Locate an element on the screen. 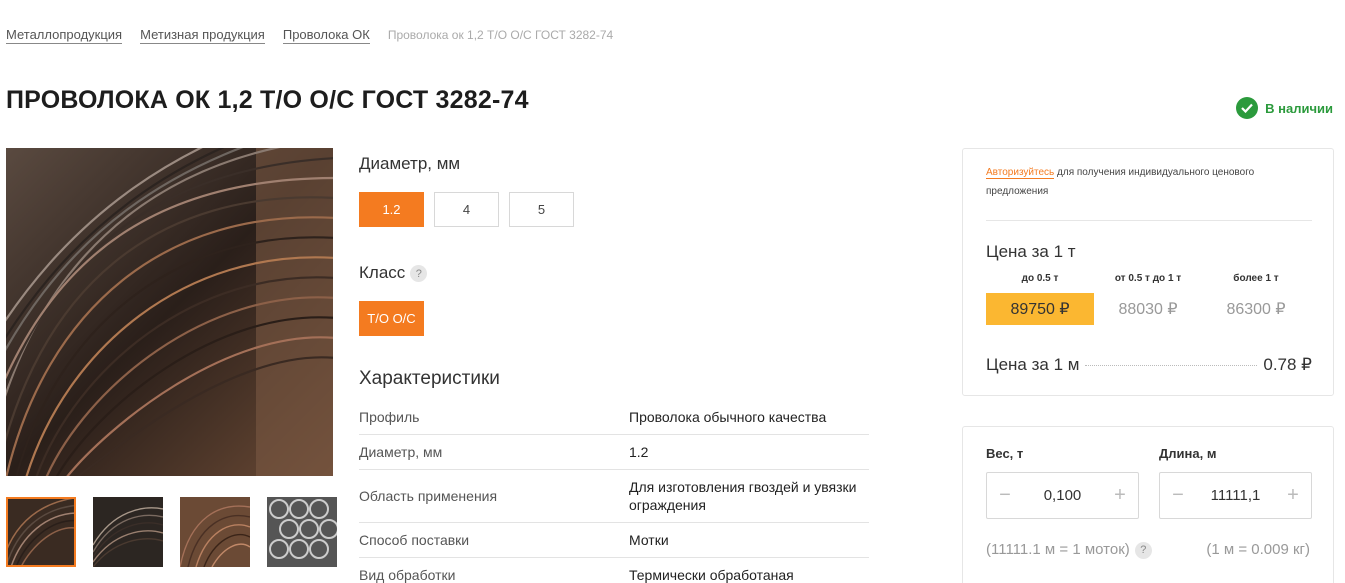  price-per-ton-heading: Цена за 1 т is located at coordinates (1031, 251).